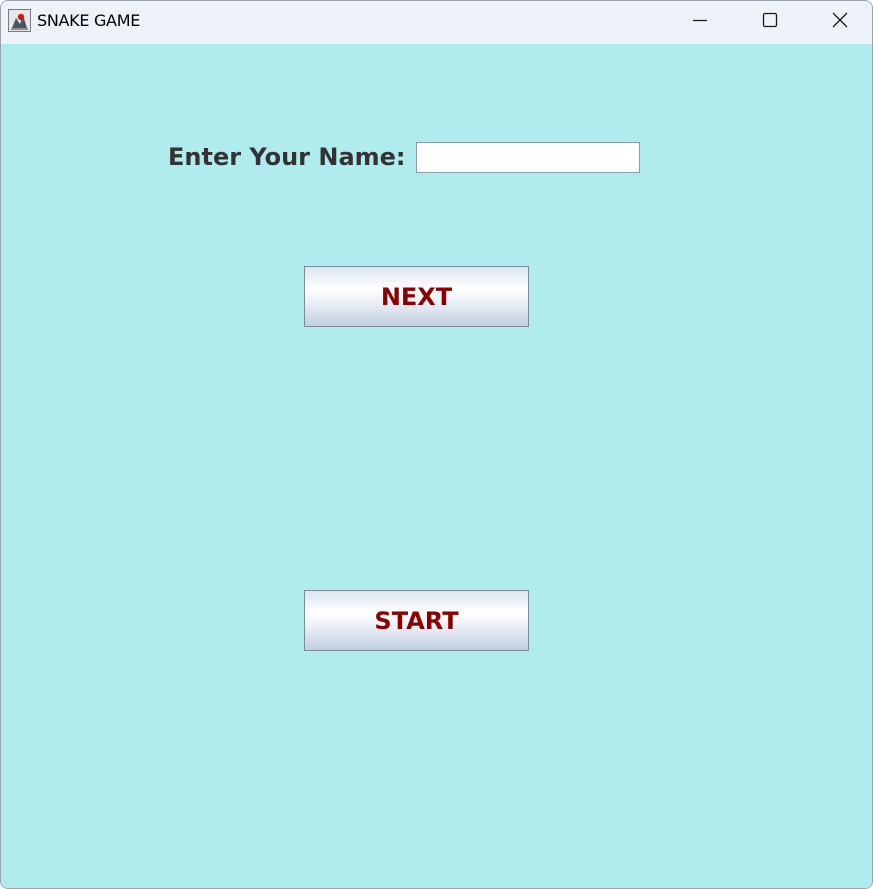  Describe the element at coordinates (436, 22) in the screenshot. I see `title-bar: SNAKE GAME` at that location.